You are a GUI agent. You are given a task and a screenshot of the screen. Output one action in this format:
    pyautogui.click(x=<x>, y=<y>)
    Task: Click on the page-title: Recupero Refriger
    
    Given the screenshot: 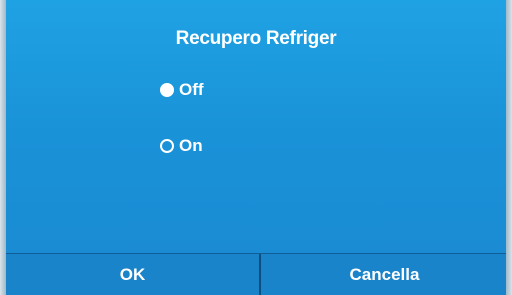 What is the action you would take?
    pyautogui.click(x=256, y=38)
    